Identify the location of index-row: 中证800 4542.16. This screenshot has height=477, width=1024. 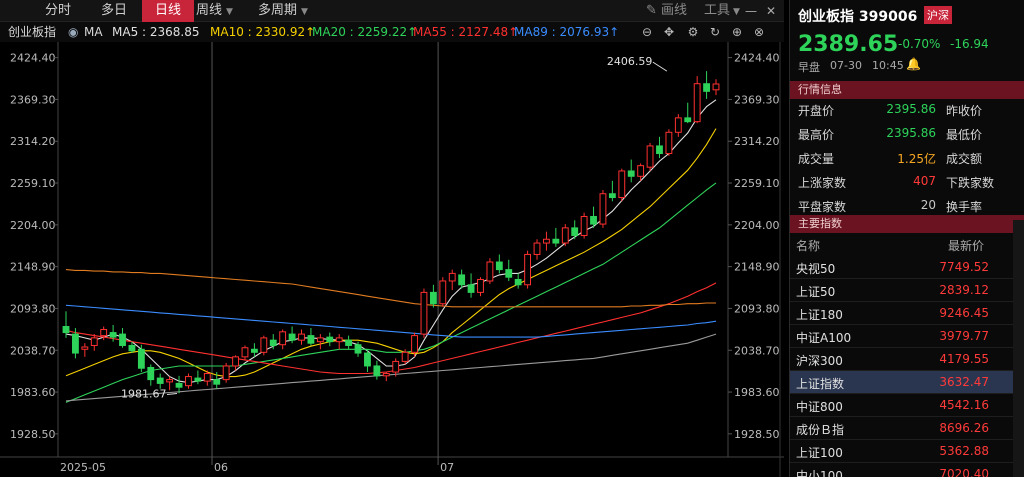
(907, 405).